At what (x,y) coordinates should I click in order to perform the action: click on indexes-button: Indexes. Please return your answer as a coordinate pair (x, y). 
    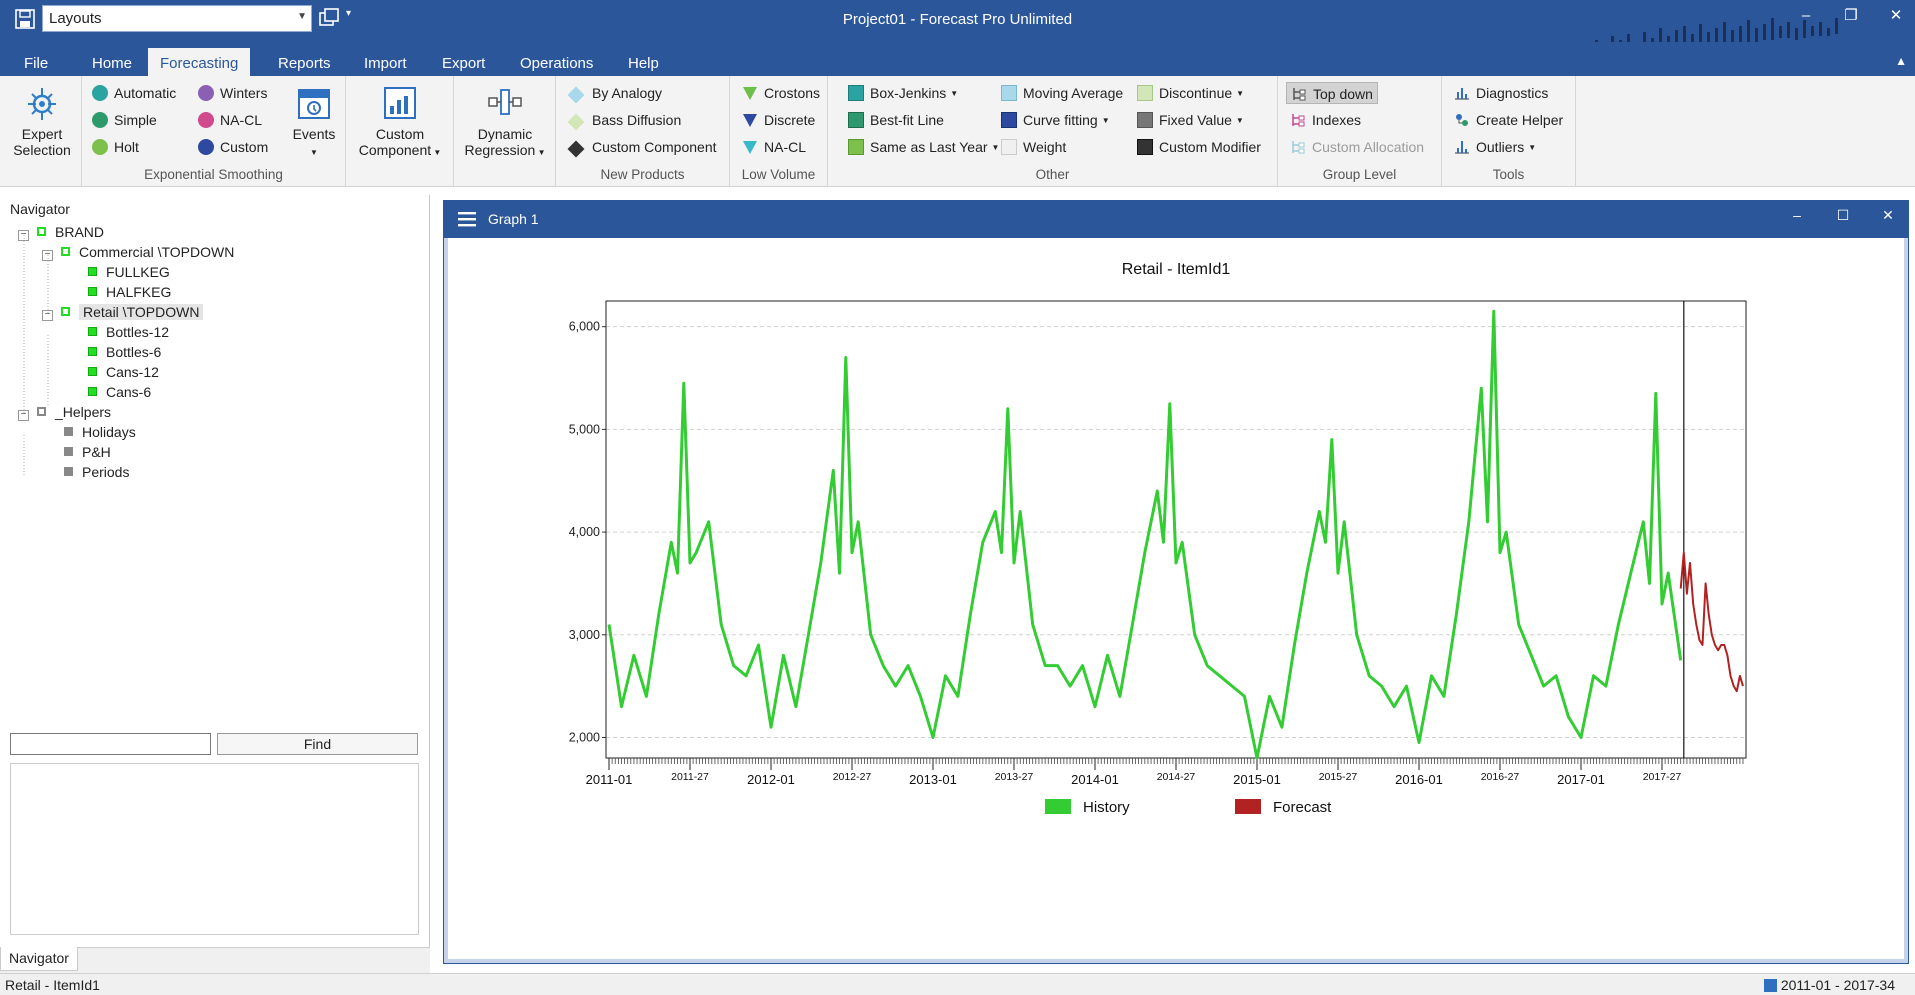
    Looking at the image, I should click on (1325, 120).